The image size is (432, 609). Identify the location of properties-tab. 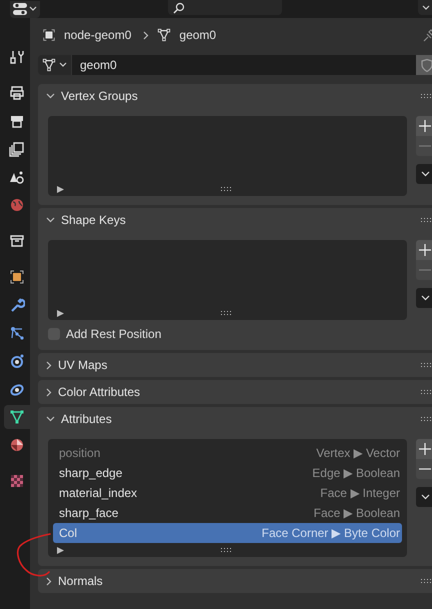
(17, 417).